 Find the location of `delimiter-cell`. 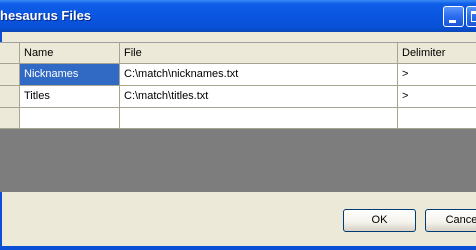

delimiter-cell is located at coordinates (437, 118).